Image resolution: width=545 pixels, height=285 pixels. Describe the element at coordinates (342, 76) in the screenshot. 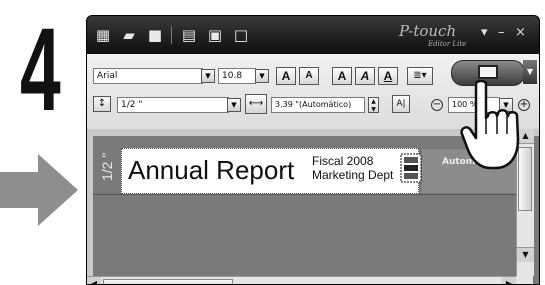

I see `bold-button: A` at that location.